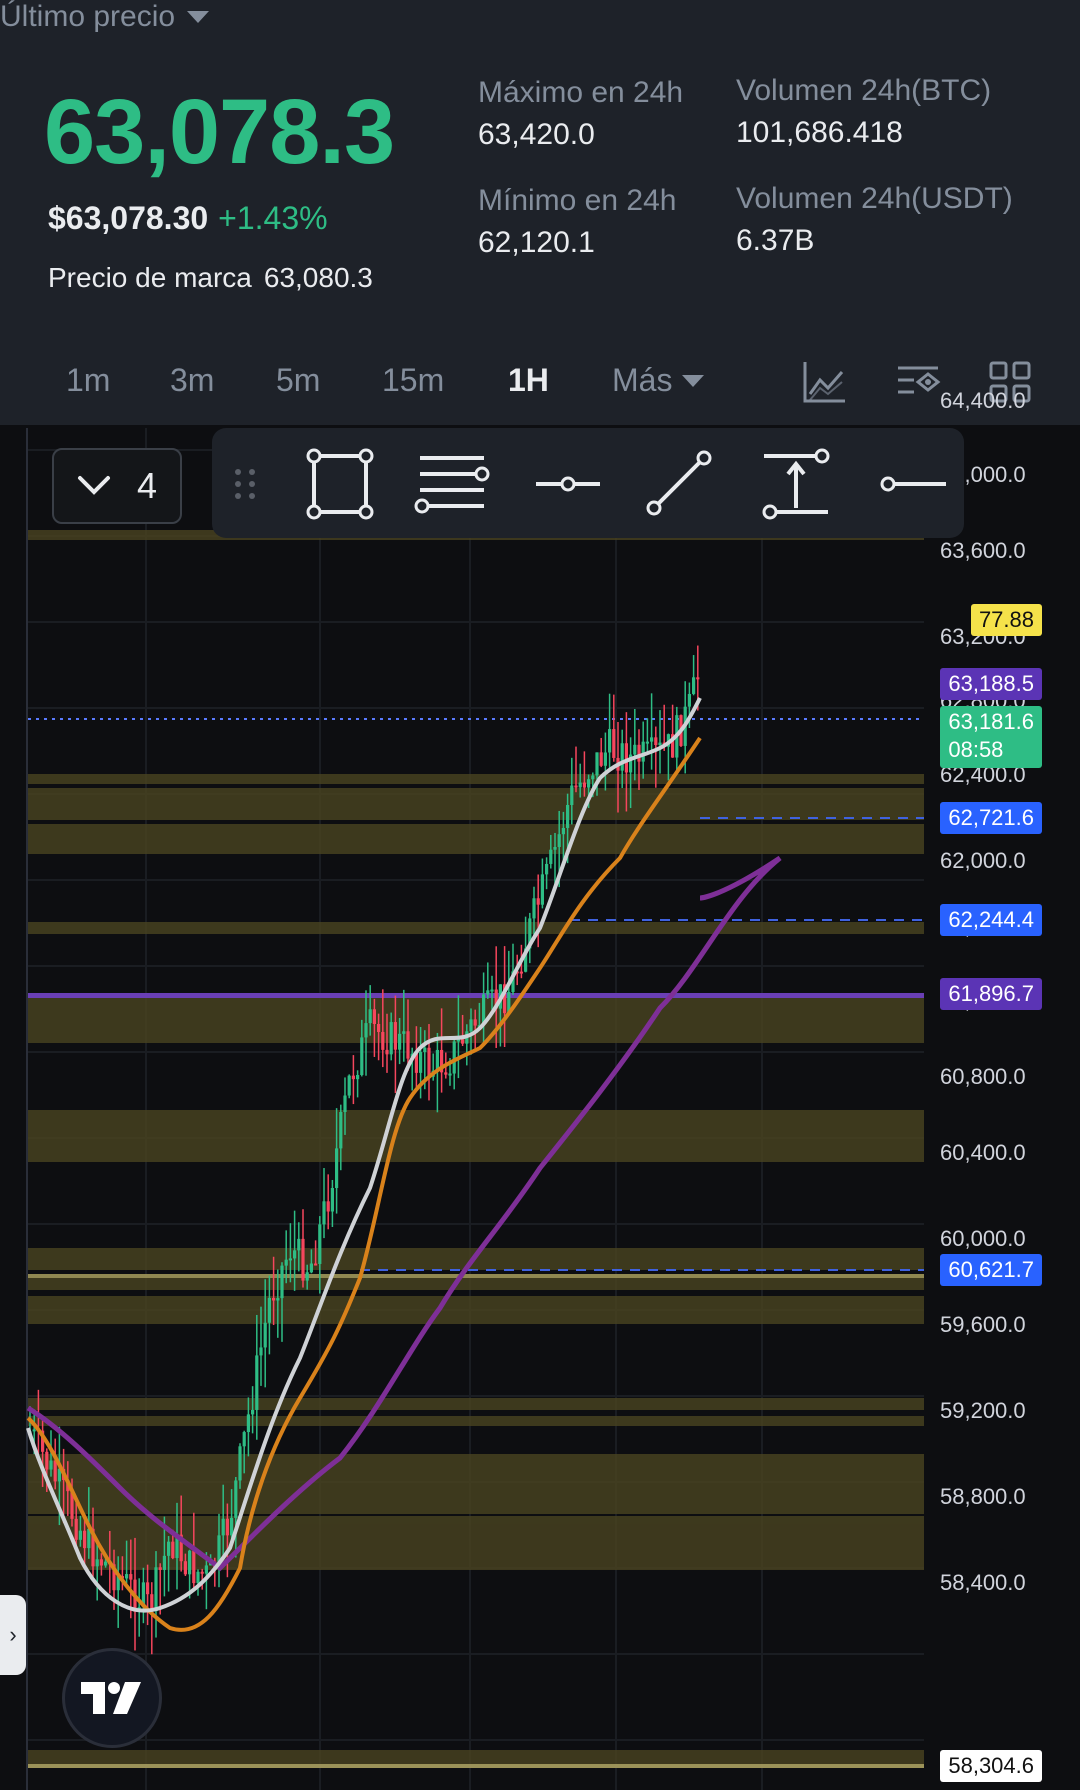 The height and width of the screenshot is (1790, 1080). What do you see at coordinates (658, 380) in the screenshot?
I see `tab-more: Más` at bounding box center [658, 380].